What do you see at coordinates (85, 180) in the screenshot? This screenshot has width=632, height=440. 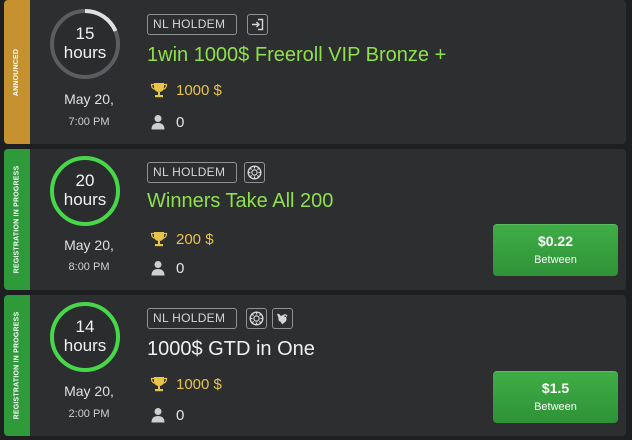 I see `countdown-number: 20` at bounding box center [85, 180].